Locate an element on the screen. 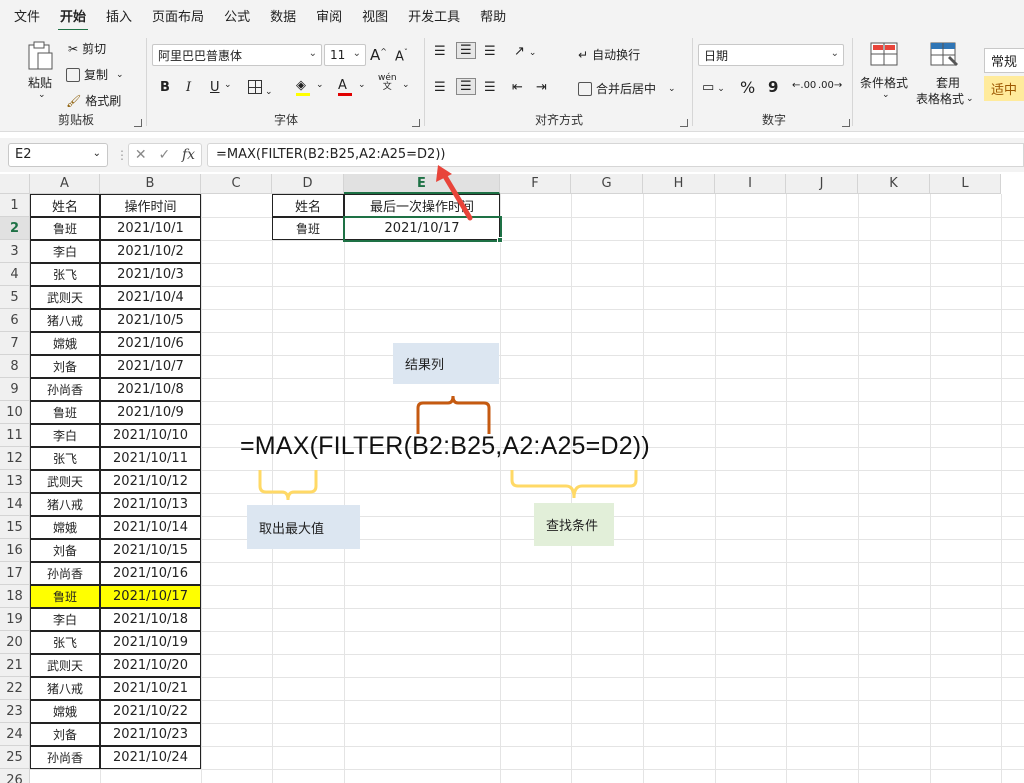 This screenshot has height=783, width=1024. note-take-max: 取出最大值 is located at coordinates (303, 527).